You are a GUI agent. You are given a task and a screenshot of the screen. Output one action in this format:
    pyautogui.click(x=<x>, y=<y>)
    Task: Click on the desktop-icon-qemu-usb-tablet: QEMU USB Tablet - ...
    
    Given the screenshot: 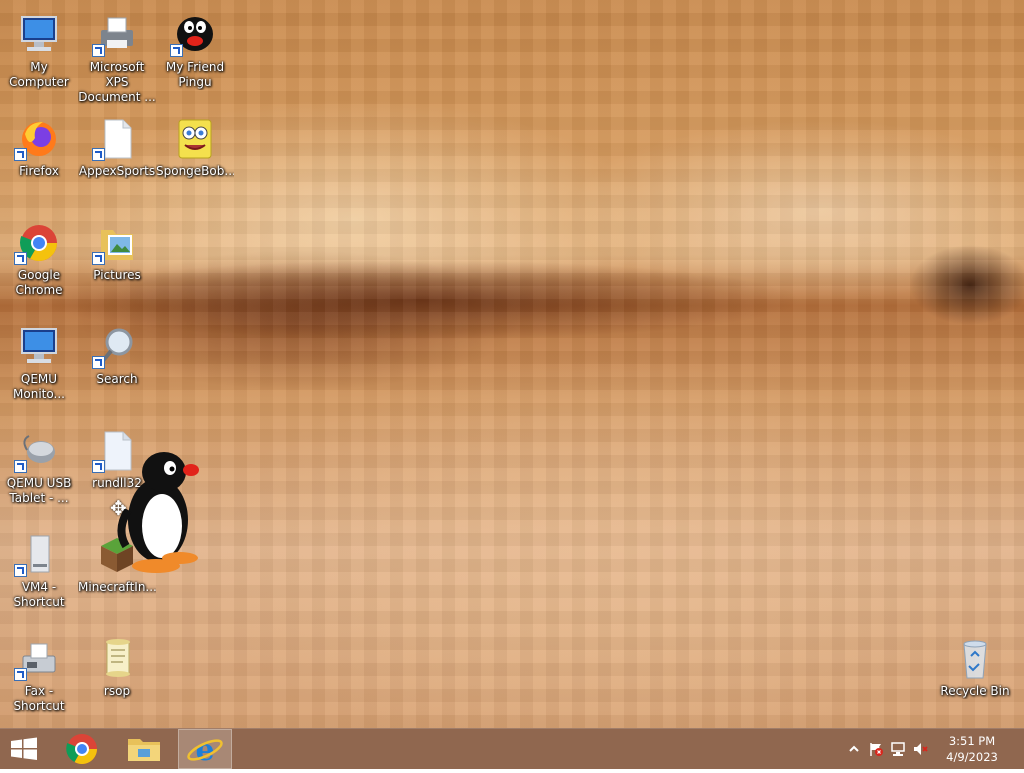 What is the action you would take?
    pyautogui.click(x=39, y=470)
    